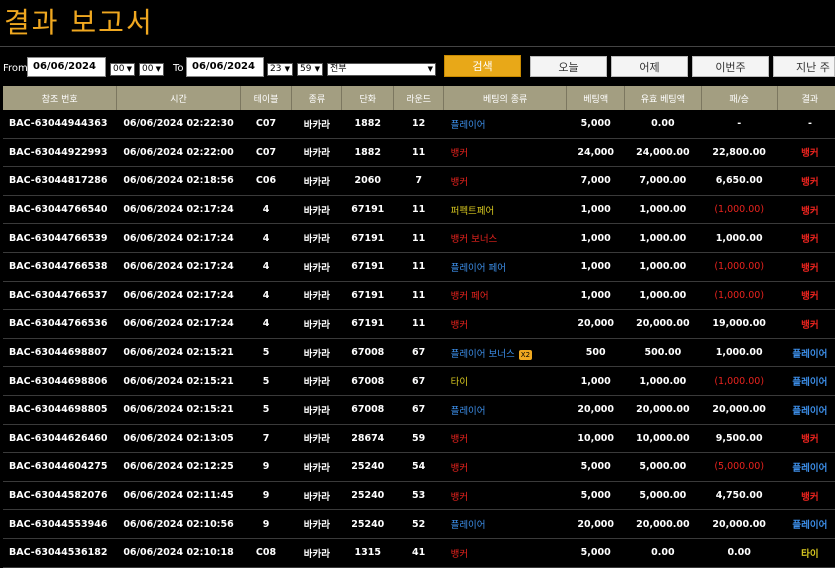  I want to click on cell-valid-amount: 5,000.00, so click(663, 496).